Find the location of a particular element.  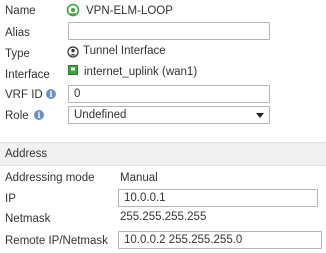

interface-name-value: VPN-ELM-LOOP is located at coordinates (129, 11).